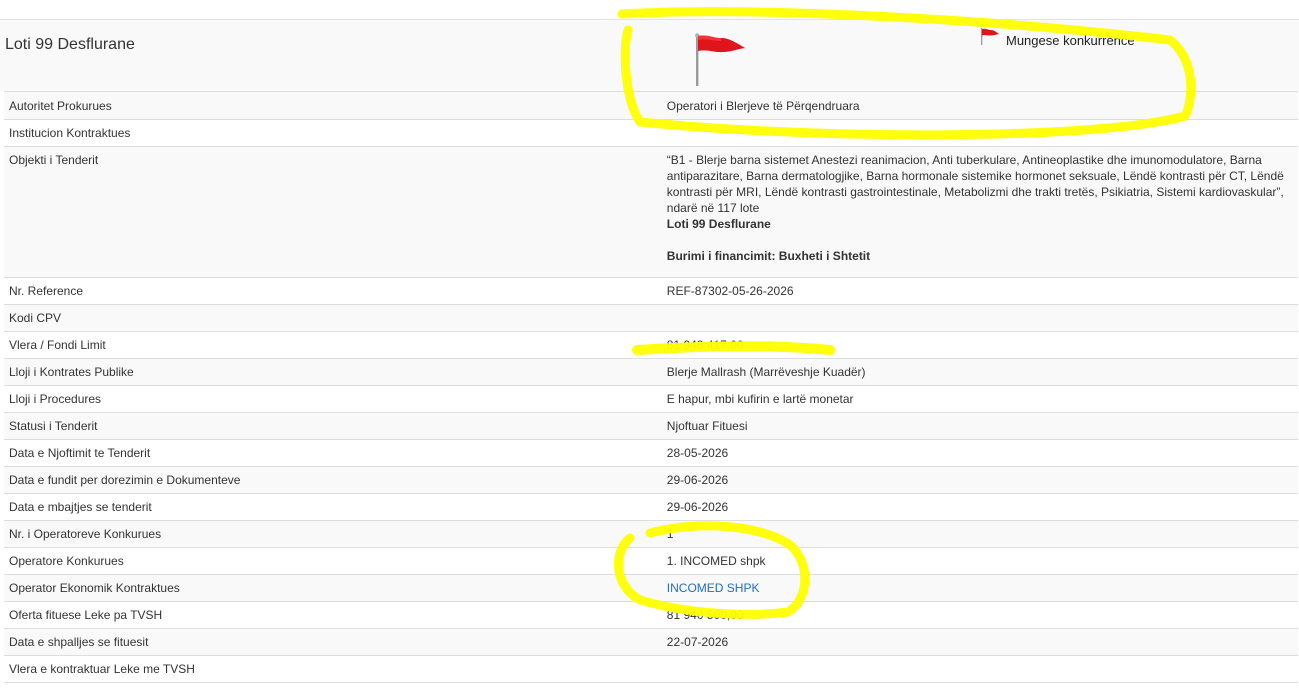 This screenshot has height=688, width=1299. I want to click on table-row: Data e Njoftimit te Tenderit 28-05-2026, so click(651, 453).